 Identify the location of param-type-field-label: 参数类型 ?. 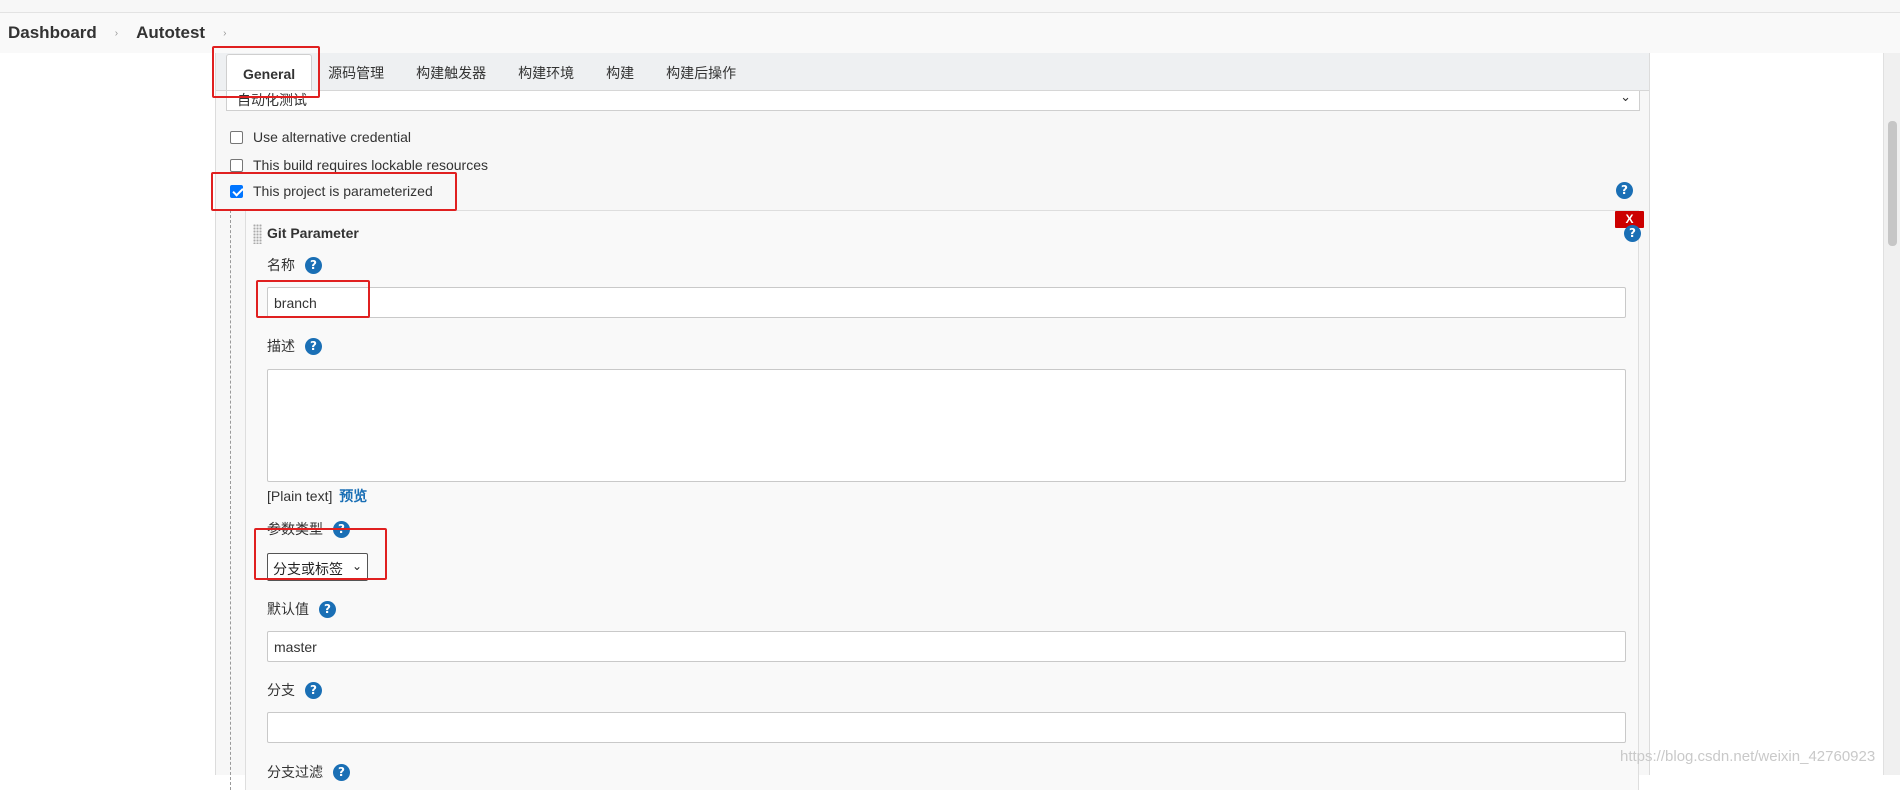
(308, 529).